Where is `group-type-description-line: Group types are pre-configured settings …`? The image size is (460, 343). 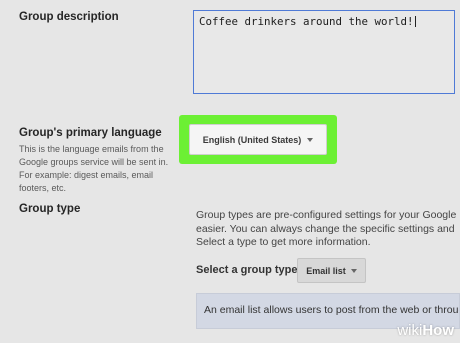 group-type-description-line: Group types are pre-configured settings … is located at coordinates (326, 215).